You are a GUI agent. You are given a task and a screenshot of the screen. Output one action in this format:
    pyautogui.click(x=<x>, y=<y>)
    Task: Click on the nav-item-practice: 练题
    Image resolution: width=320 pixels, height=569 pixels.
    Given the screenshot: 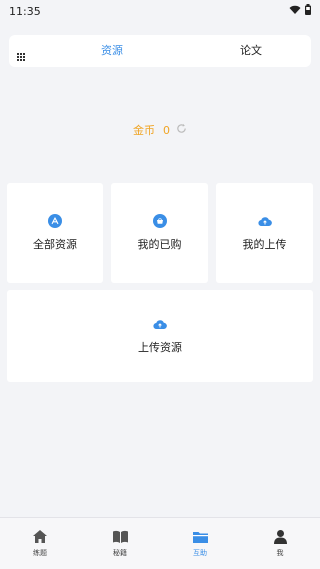 What is the action you would take?
    pyautogui.click(x=40, y=543)
    